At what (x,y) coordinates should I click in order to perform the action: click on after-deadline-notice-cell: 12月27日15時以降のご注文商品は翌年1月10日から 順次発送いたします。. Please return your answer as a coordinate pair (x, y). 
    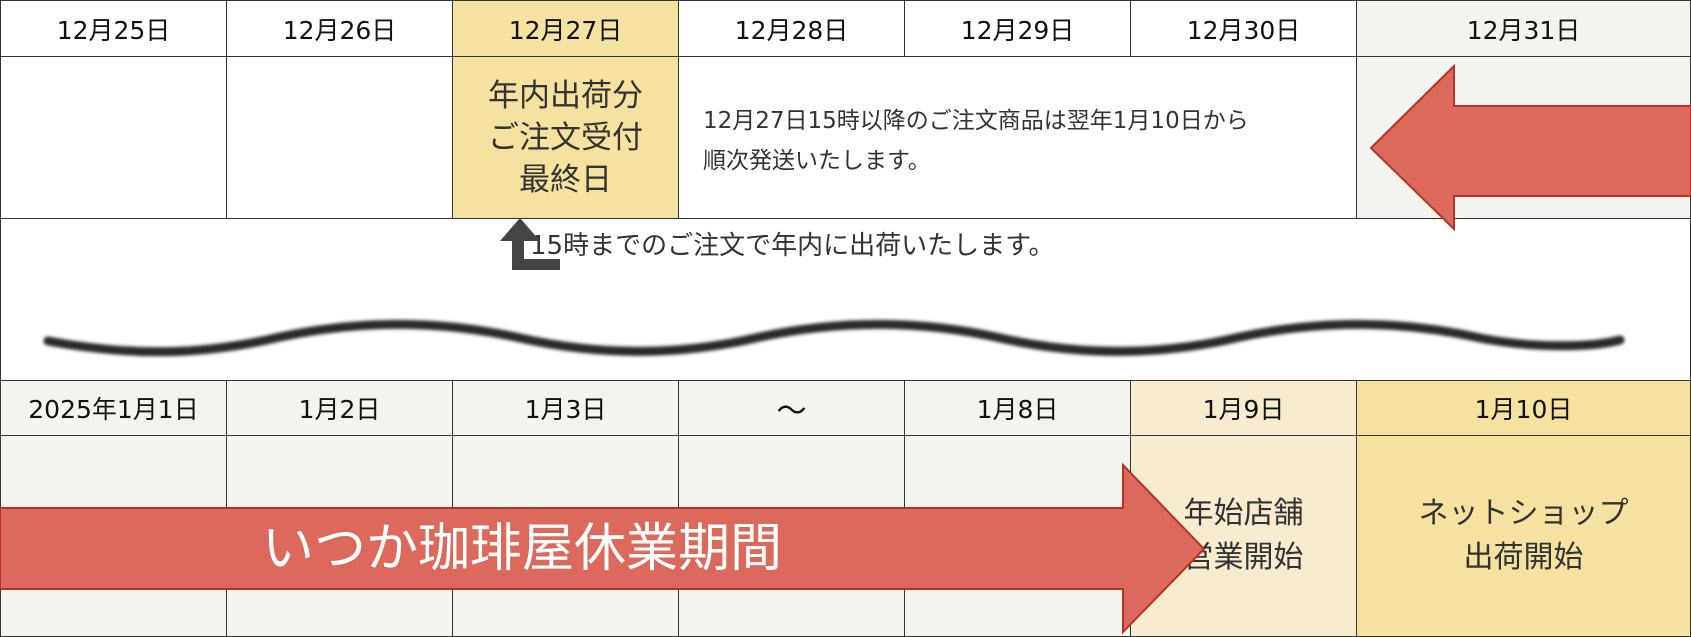
    Looking at the image, I should click on (1017, 137).